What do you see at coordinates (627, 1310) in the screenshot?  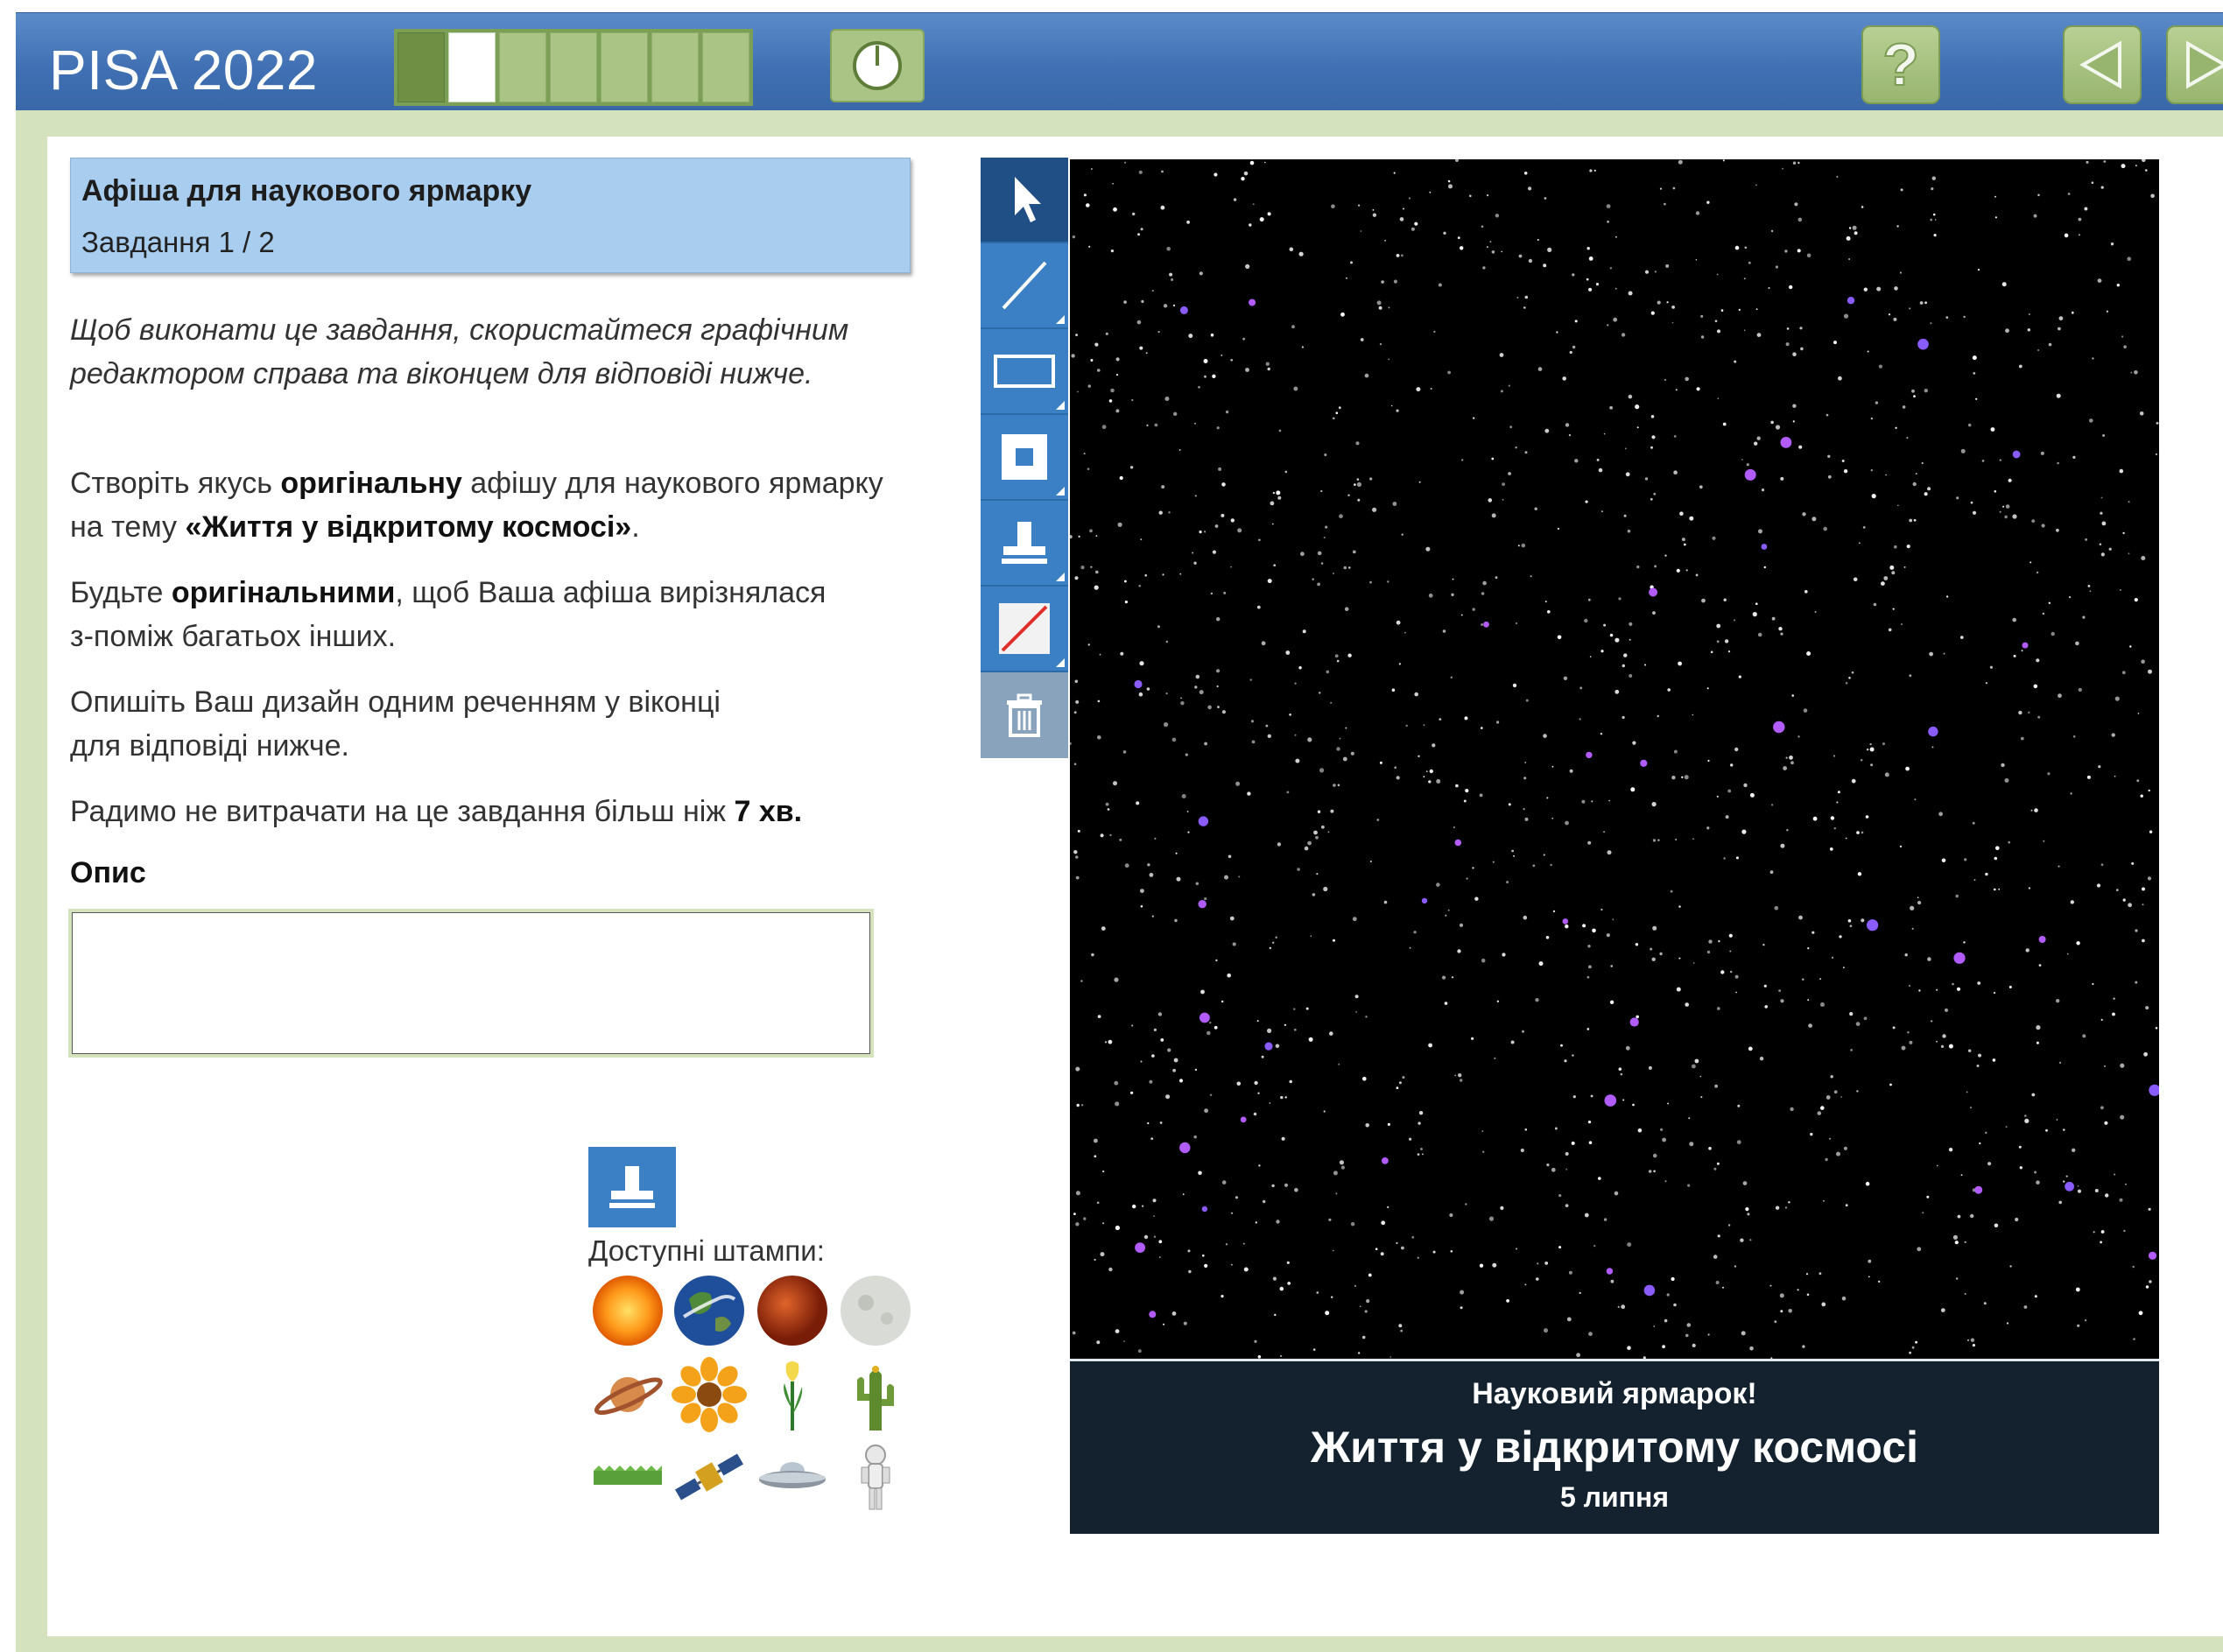 I see `stamp-sun` at bounding box center [627, 1310].